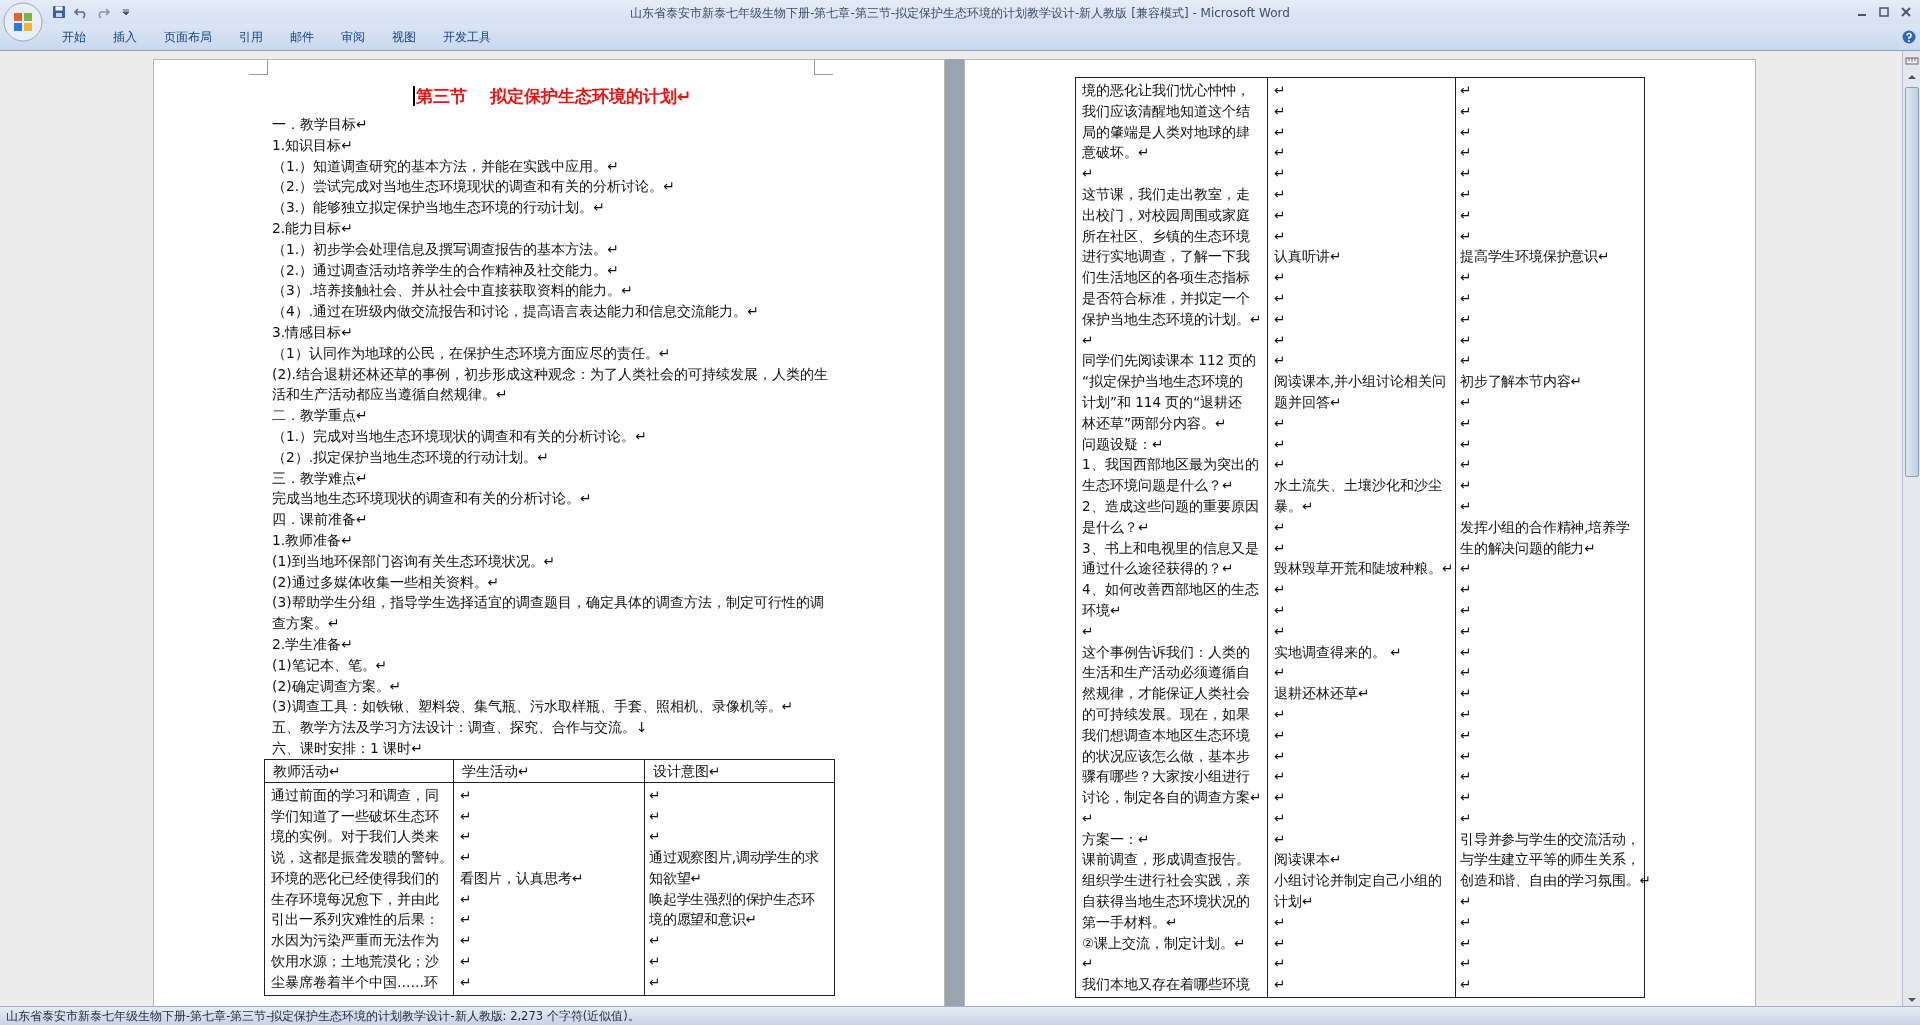 This screenshot has width=1920, height=1025. What do you see at coordinates (355, 941) in the screenshot?
I see `table-cell-line: 水因为污染严重而无法作为` at bounding box center [355, 941].